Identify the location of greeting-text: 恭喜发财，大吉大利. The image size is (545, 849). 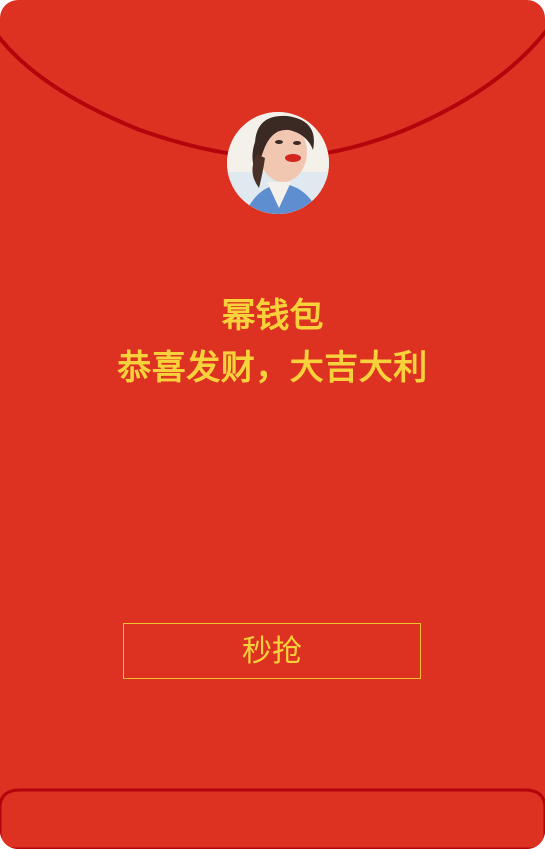
(272, 368).